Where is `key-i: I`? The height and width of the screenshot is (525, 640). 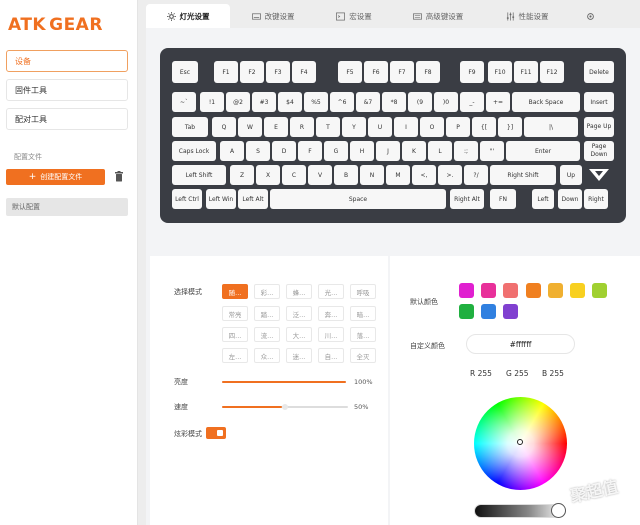 key-i: I is located at coordinates (406, 127).